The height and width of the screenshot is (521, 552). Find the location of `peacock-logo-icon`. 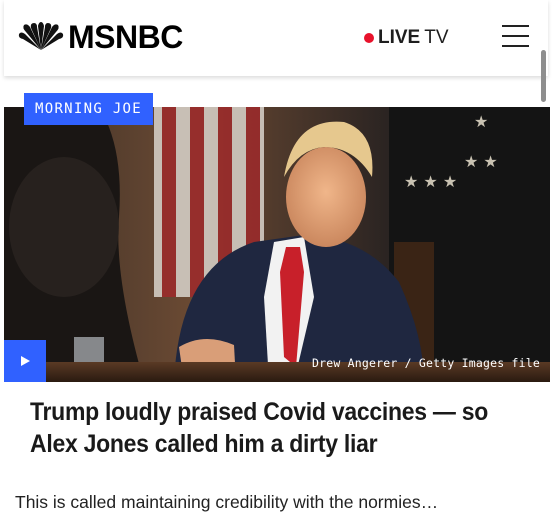

peacock-logo-icon is located at coordinates (41, 36).